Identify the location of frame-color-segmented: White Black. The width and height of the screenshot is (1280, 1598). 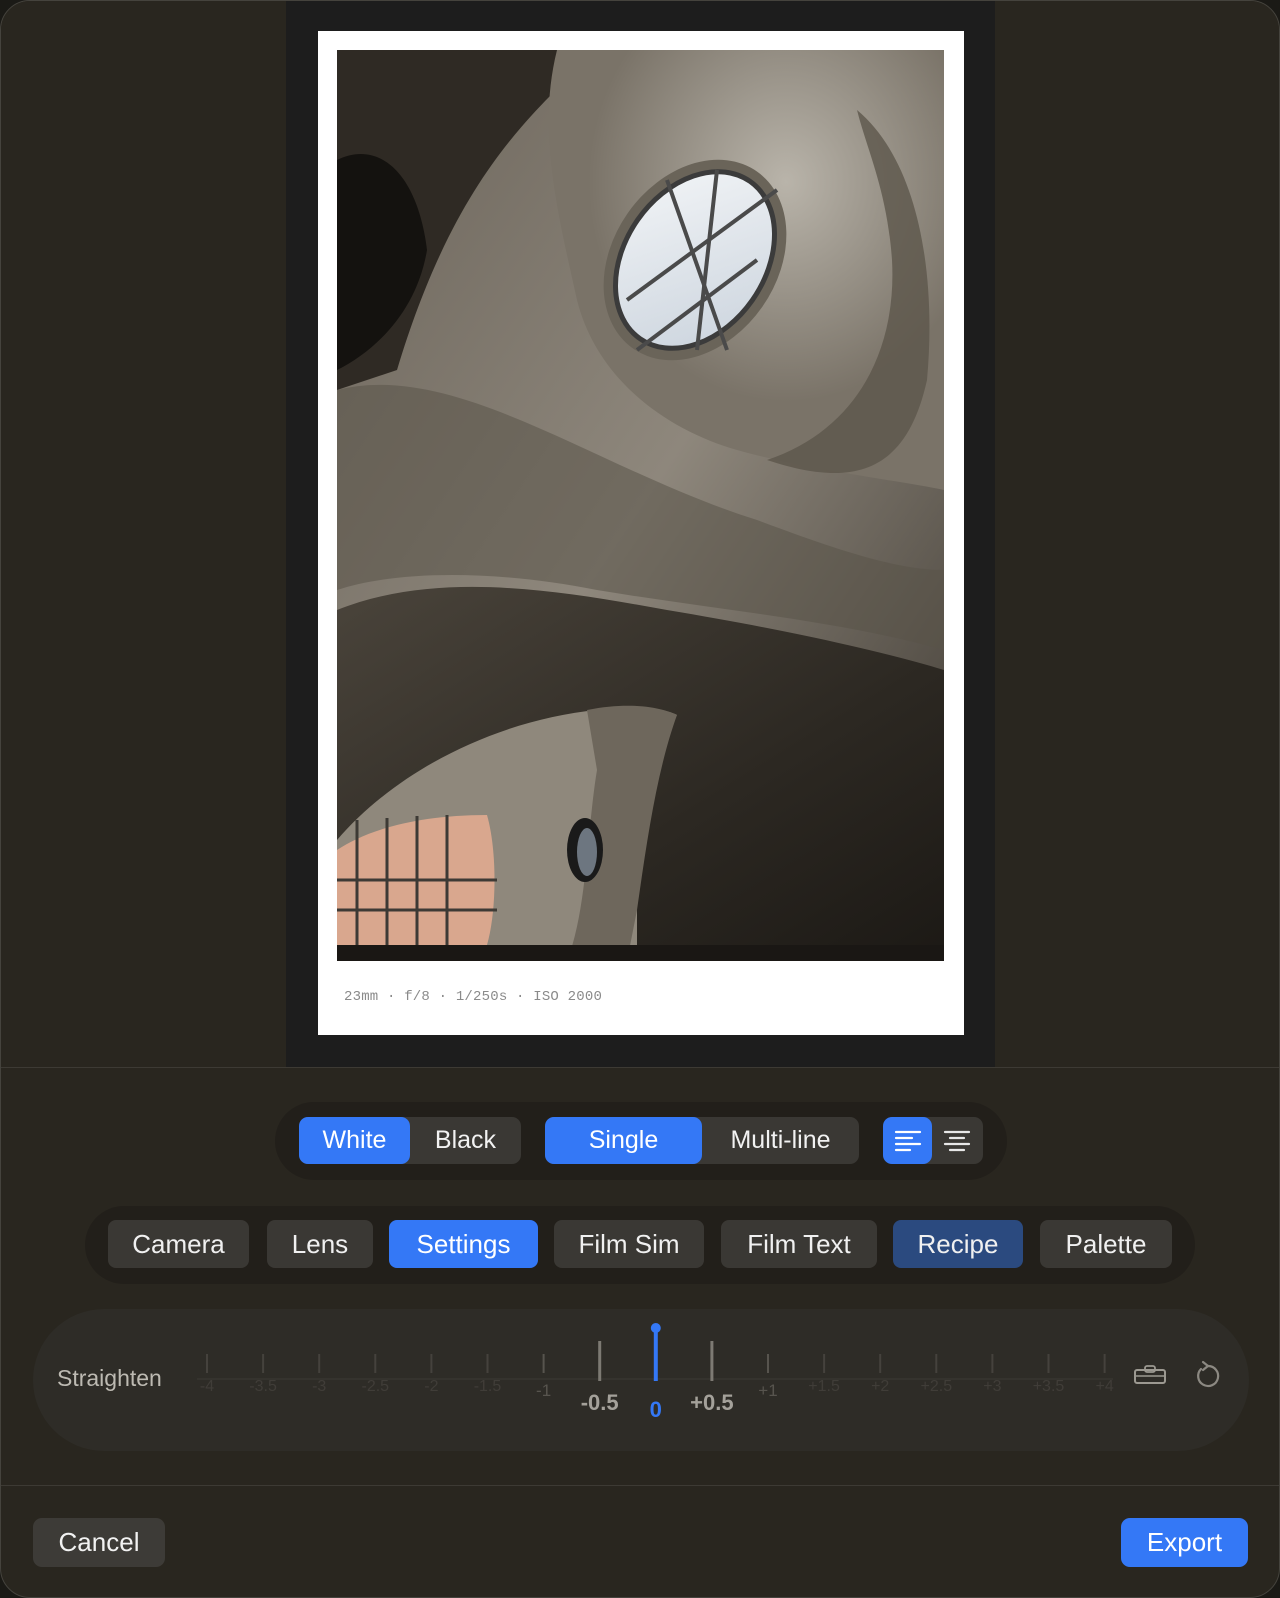
(410, 1140).